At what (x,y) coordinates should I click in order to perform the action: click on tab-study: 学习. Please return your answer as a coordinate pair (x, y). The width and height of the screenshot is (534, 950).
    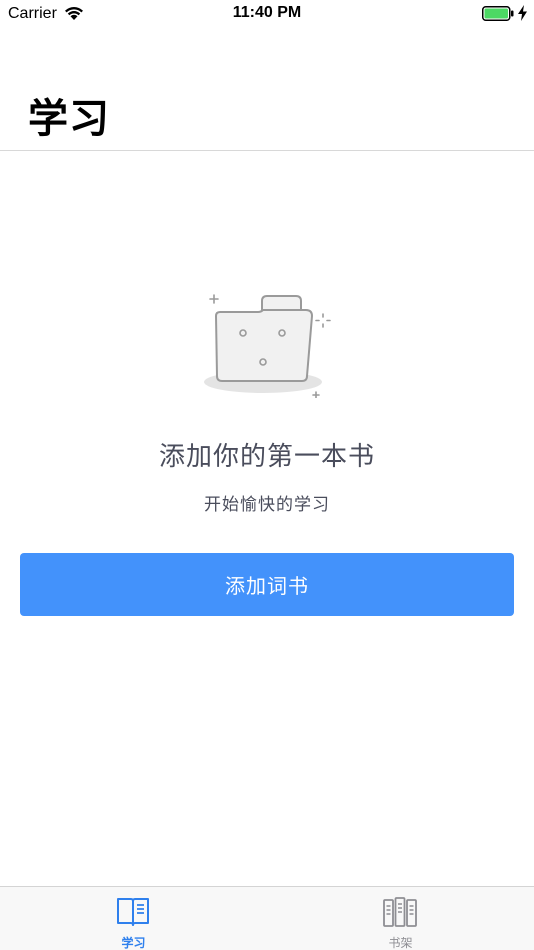
    Looking at the image, I should click on (133, 918).